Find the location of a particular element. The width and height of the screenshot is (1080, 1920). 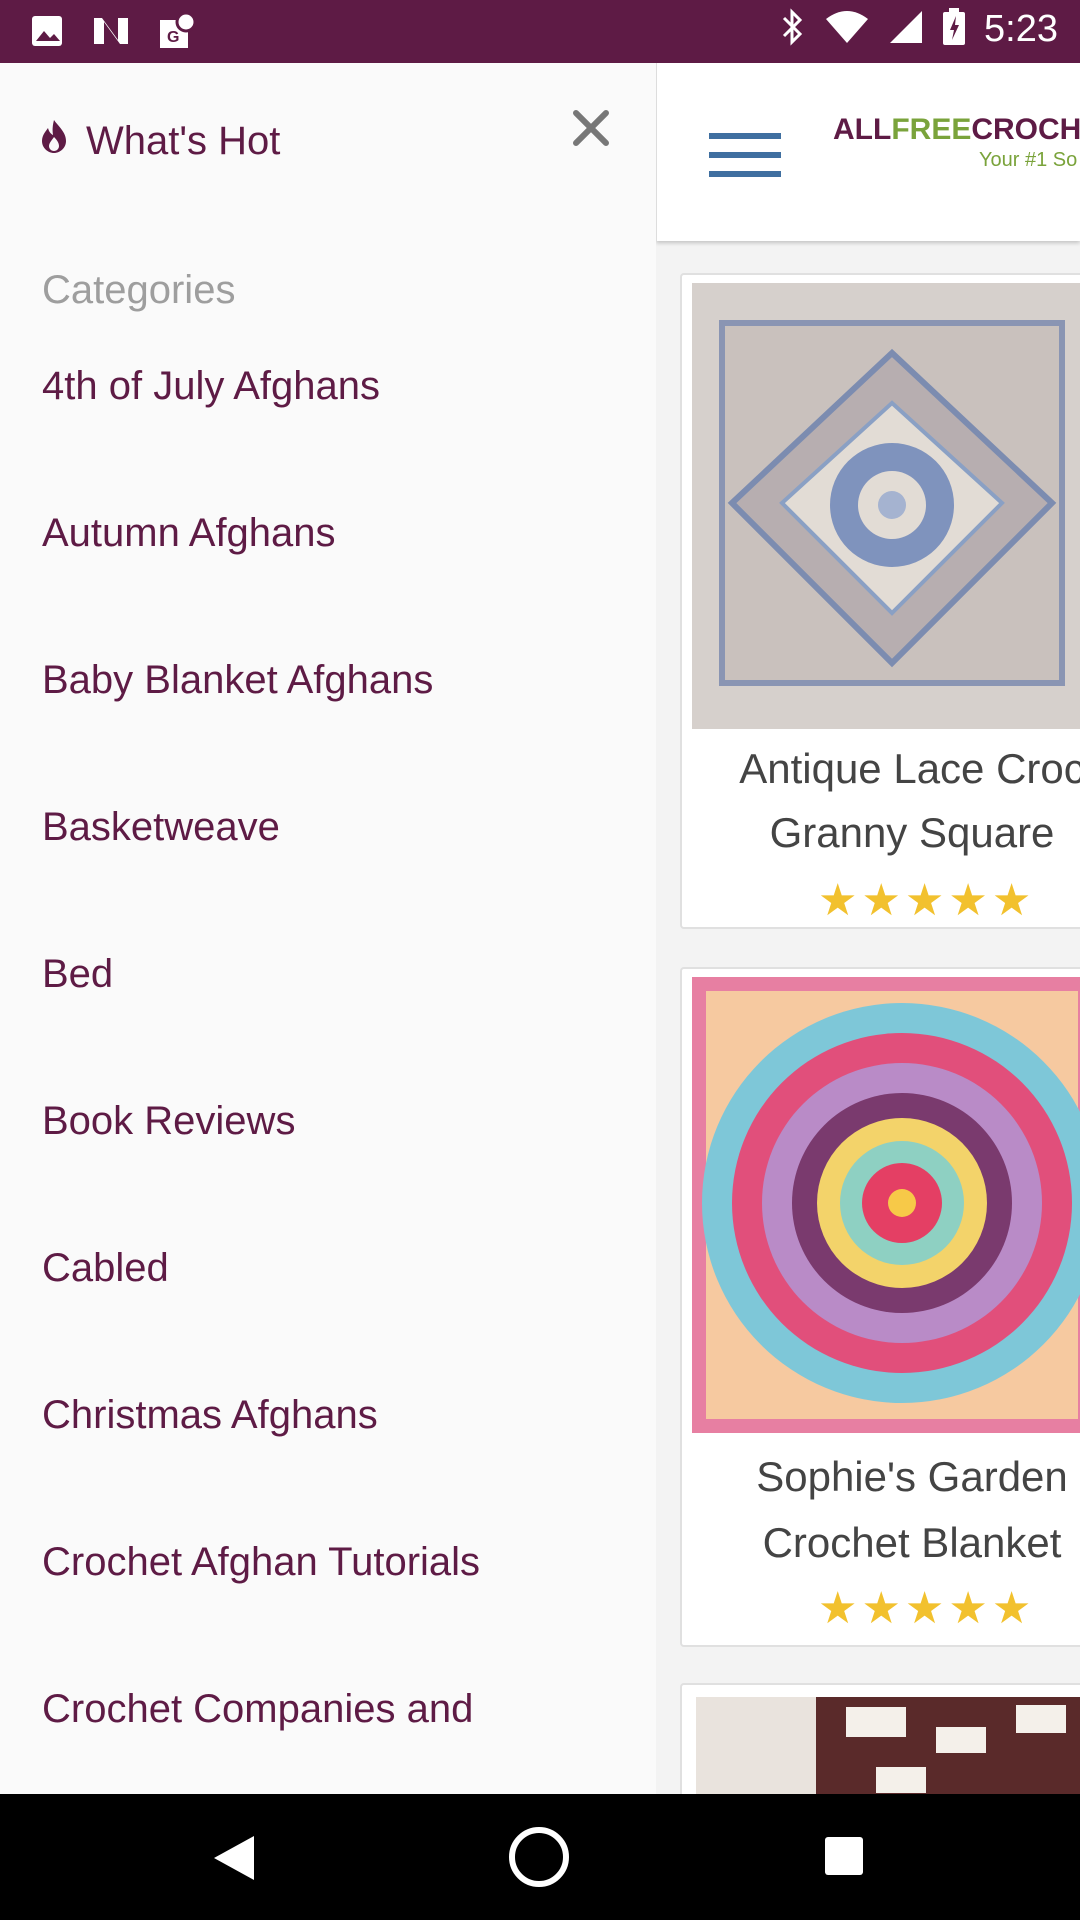

site-tagline: Your #1 So is located at coordinates (1028, 160).